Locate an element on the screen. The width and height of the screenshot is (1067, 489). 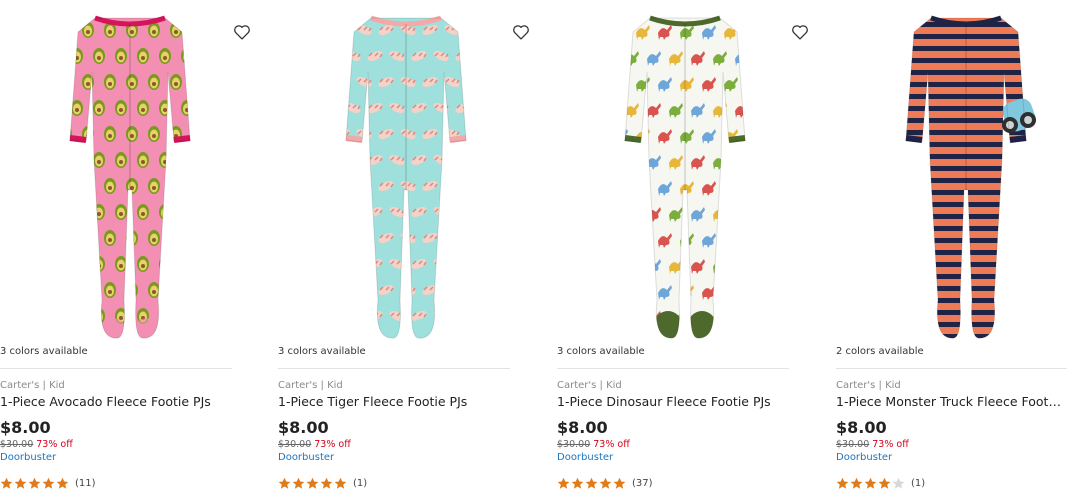
product-title: 1-Piece Dinosaur Fleece Footie PJs is located at coordinates (673, 401).